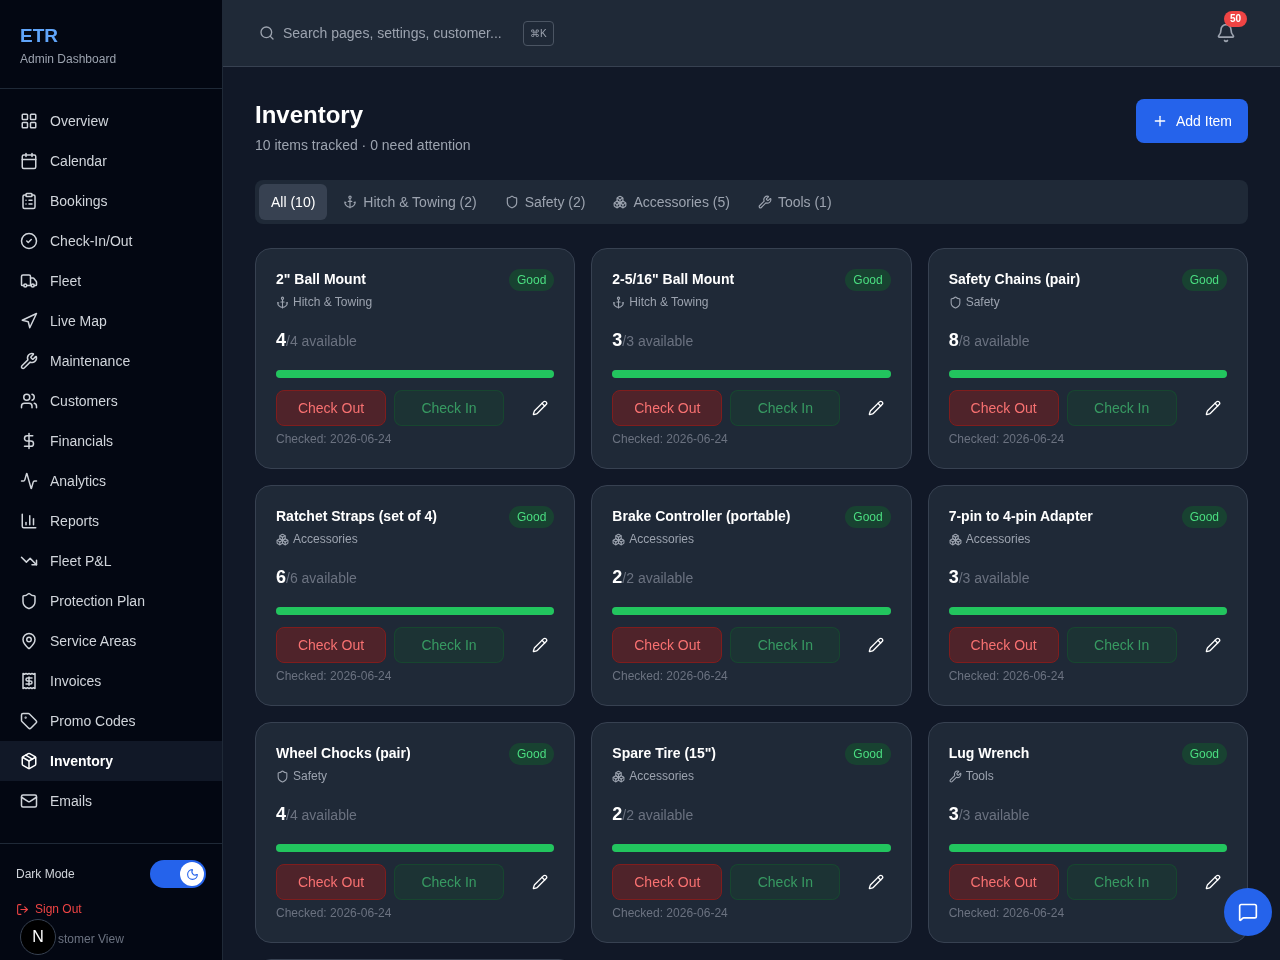 The height and width of the screenshot is (960, 1280). What do you see at coordinates (29, 321) in the screenshot?
I see `navigation-icon` at bounding box center [29, 321].